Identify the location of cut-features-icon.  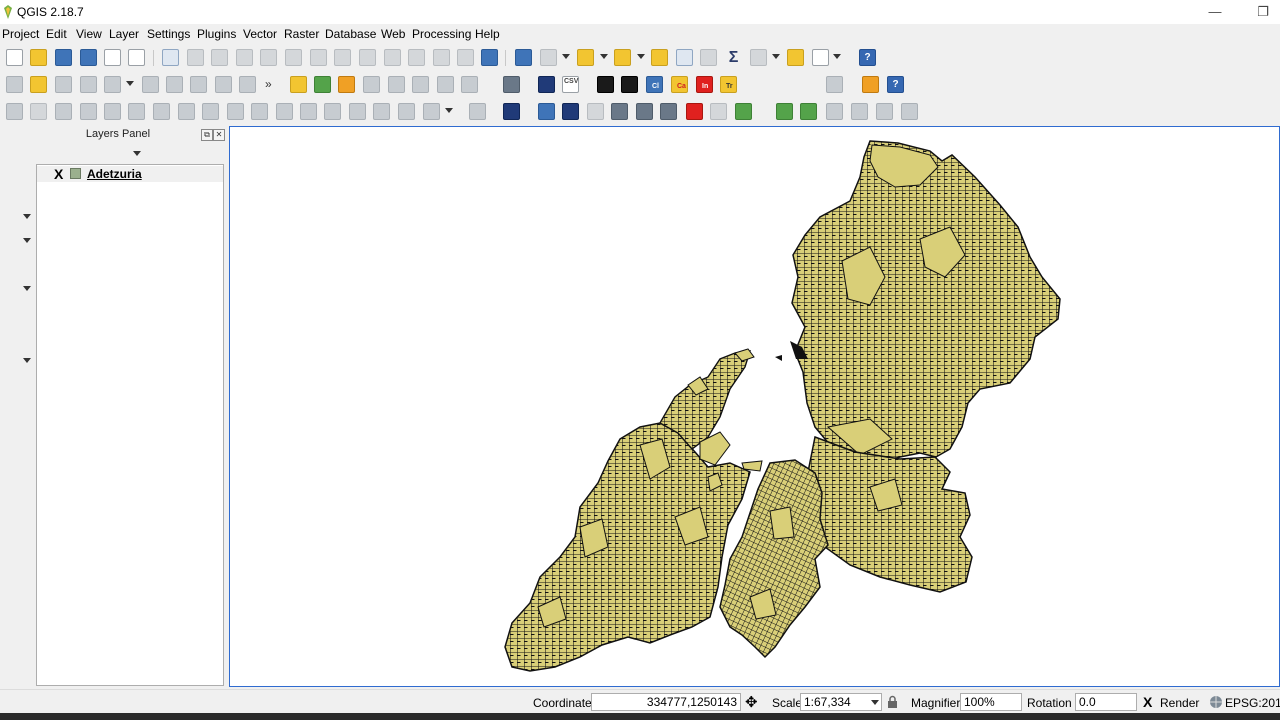
(223, 84).